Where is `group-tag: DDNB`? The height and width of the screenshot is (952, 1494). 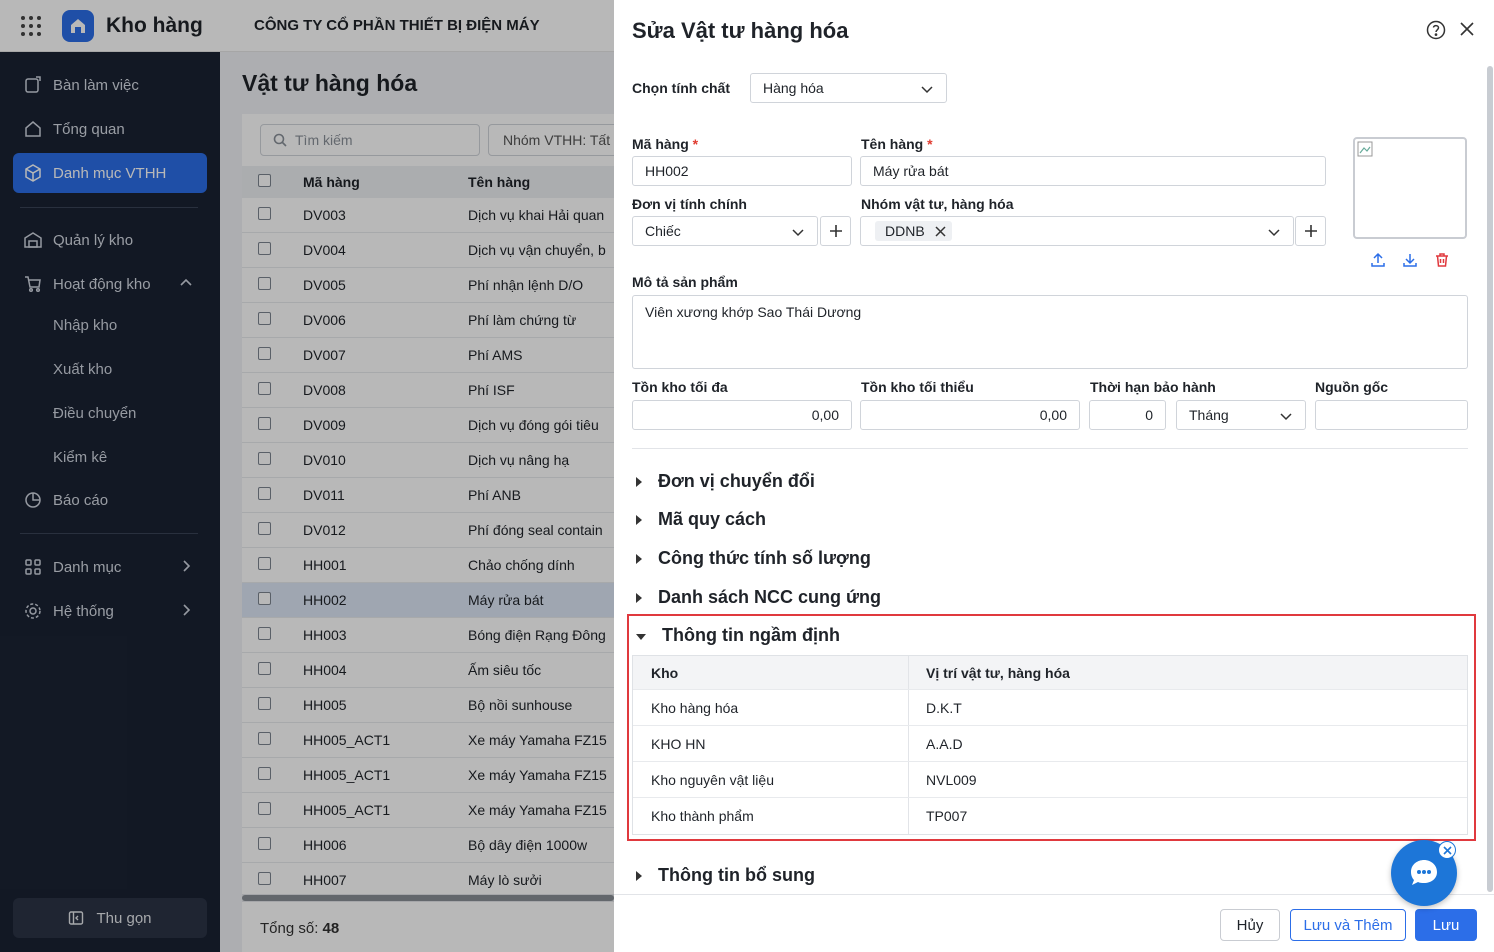
group-tag: DDNB is located at coordinates (913, 231).